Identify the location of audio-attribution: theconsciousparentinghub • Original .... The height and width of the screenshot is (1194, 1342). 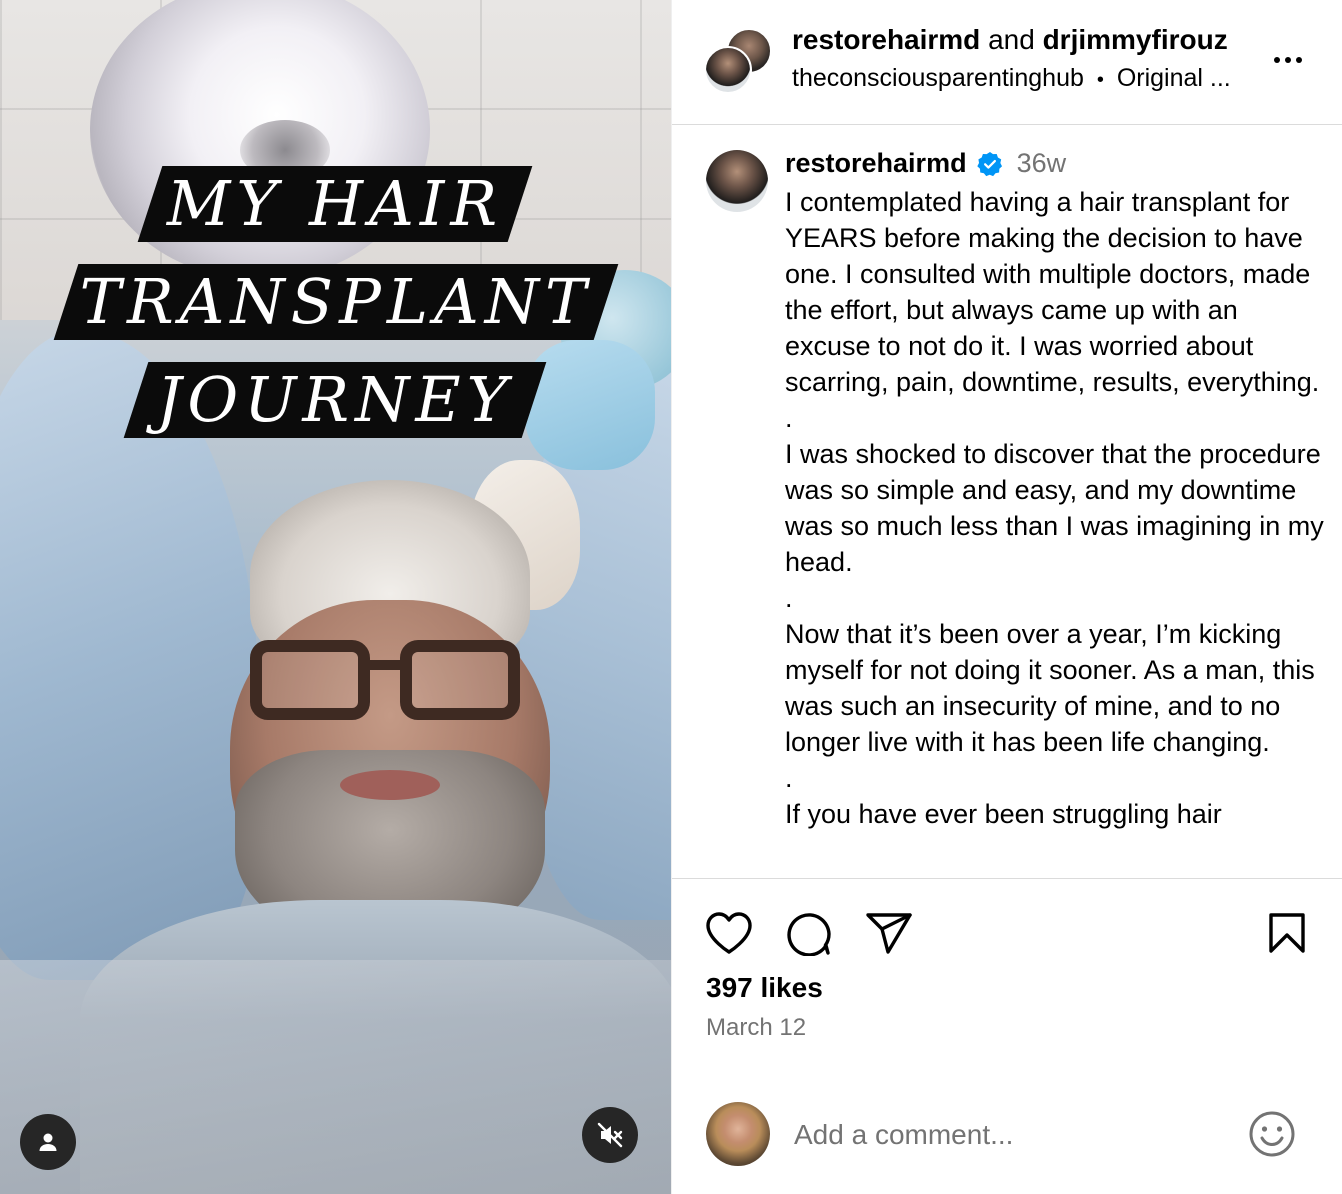
(1011, 78).